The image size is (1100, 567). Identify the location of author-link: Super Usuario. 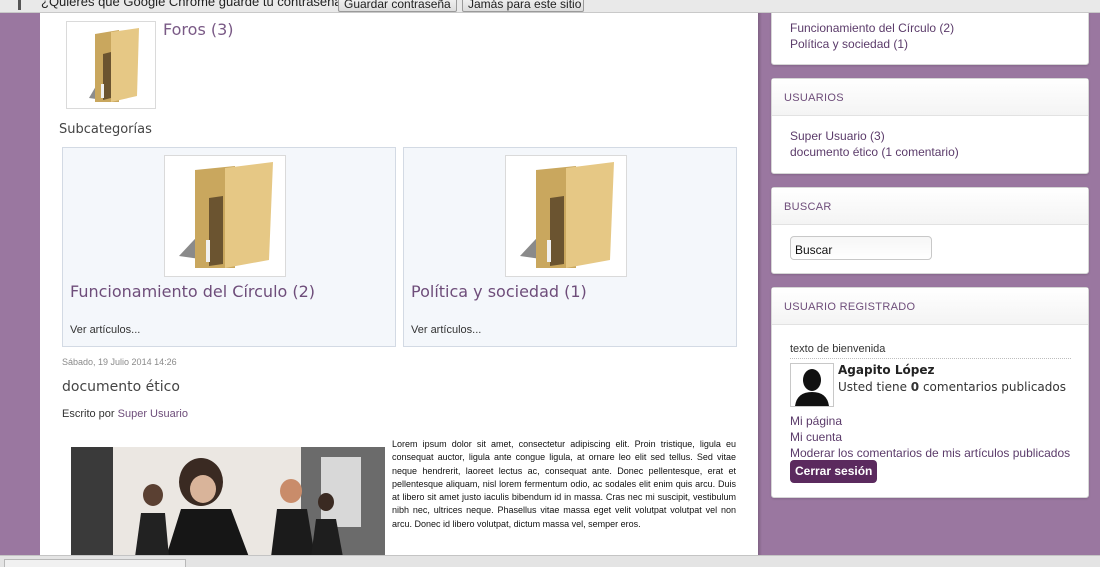
(153, 414).